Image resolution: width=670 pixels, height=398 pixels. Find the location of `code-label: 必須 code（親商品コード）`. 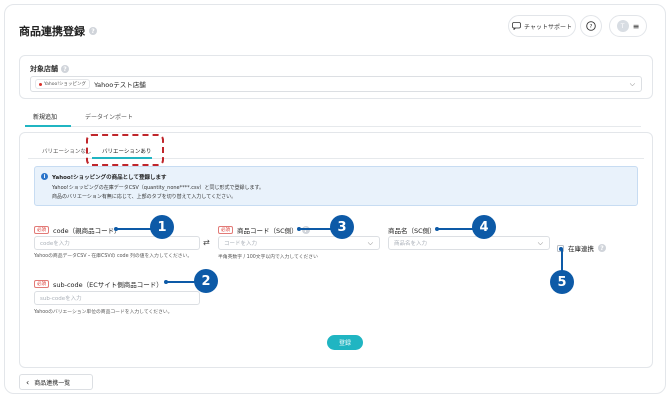

code-label: 必須 code（親商品コード） is located at coordinates (77, 230).